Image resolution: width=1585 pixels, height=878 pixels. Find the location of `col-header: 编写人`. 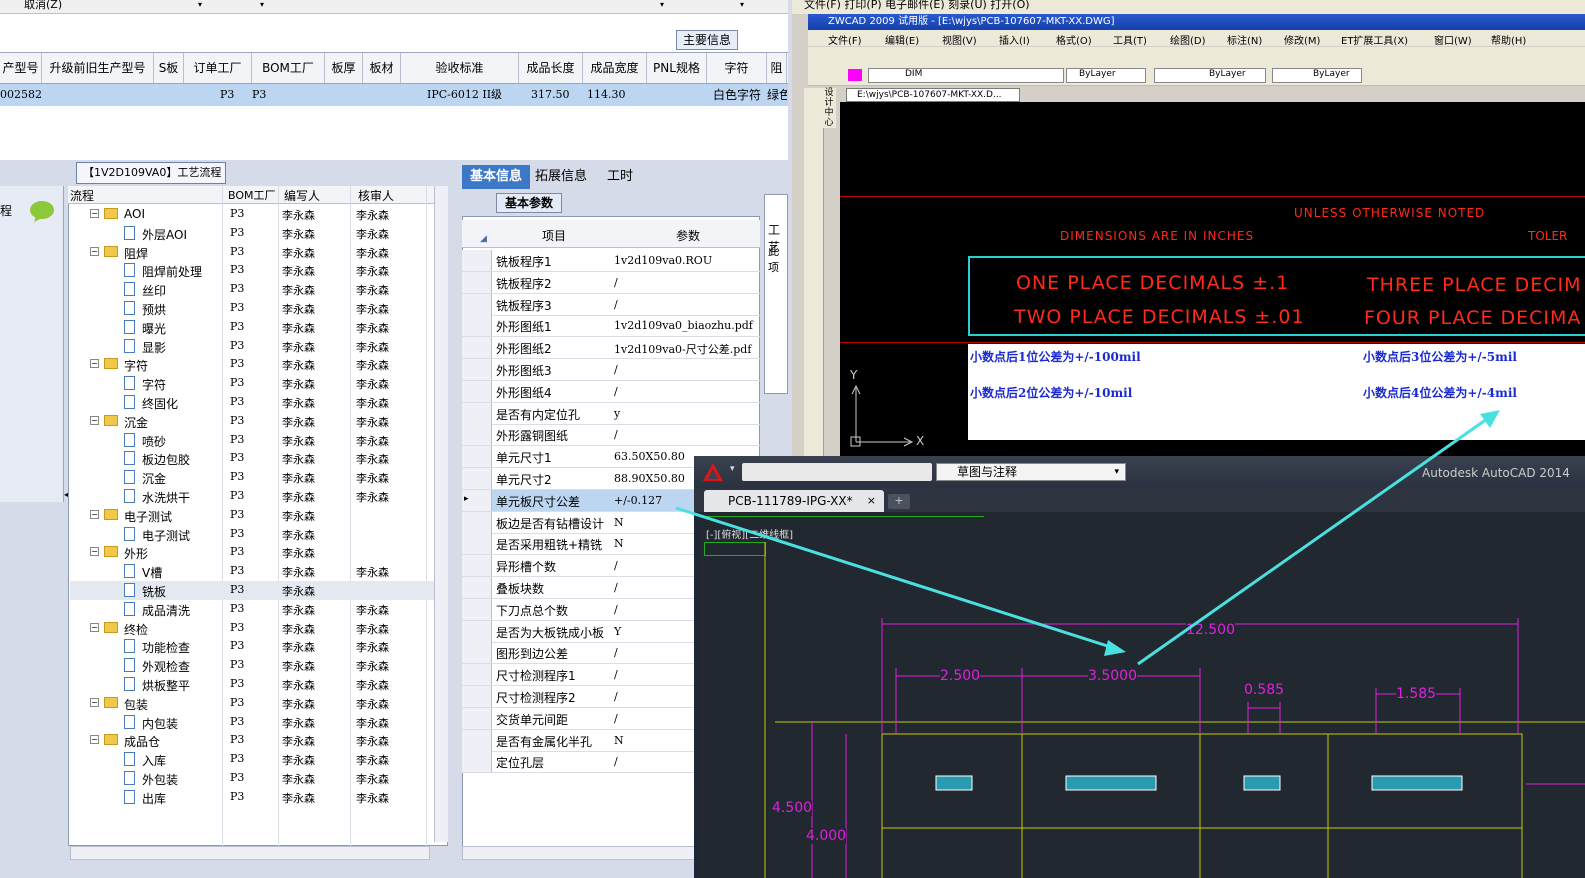

col-header: 编写人 is located at coordinates (302, 195).